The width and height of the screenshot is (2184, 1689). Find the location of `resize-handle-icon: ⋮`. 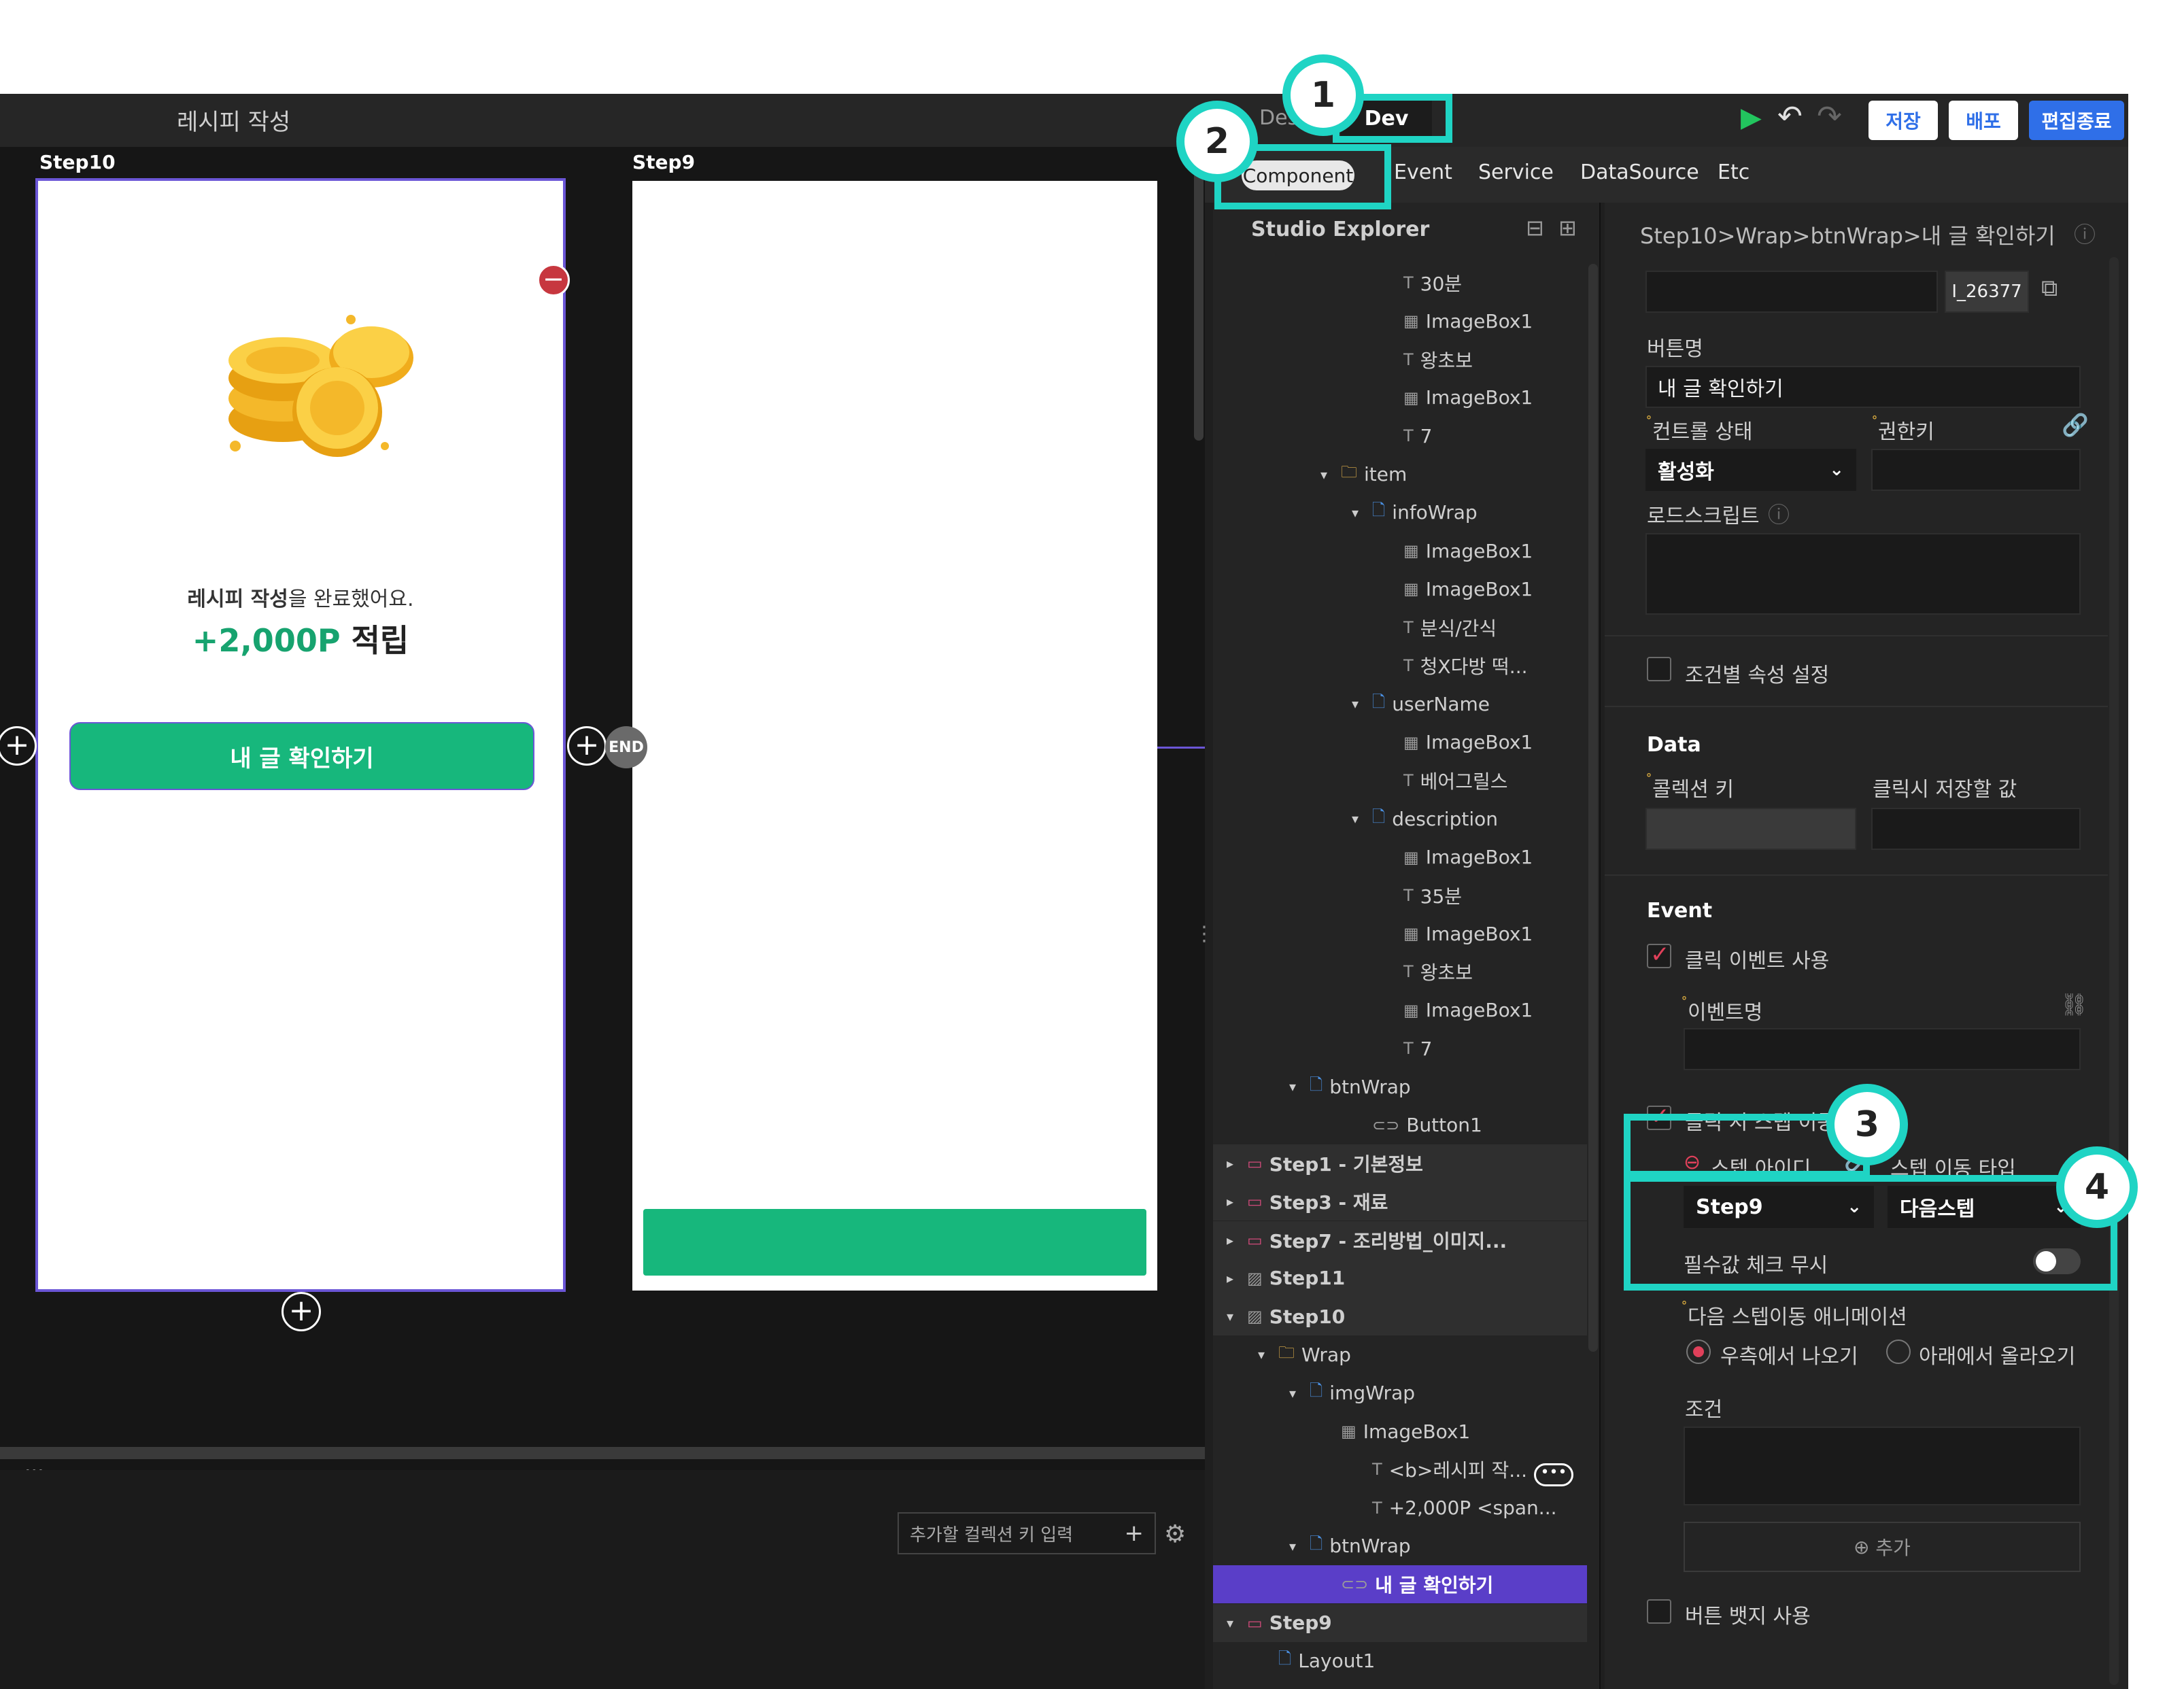

resize-handle-icon: ⋮ is located at coordinates (1204, 934).